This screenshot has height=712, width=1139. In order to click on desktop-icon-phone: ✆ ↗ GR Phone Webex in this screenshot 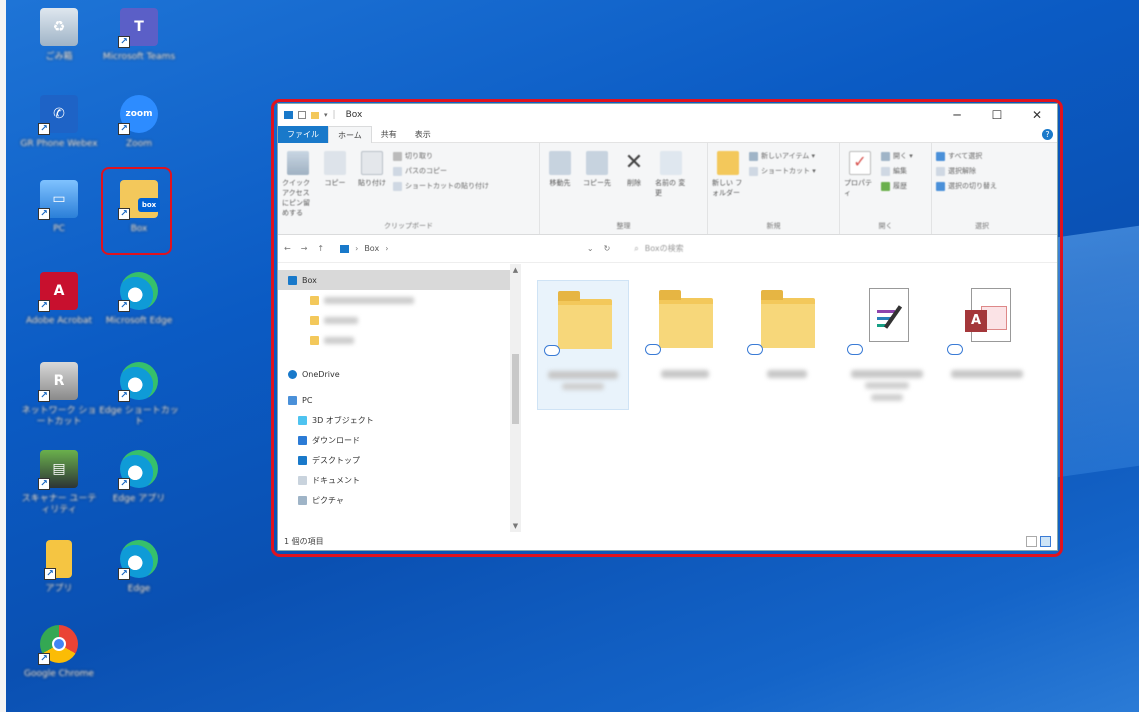, I will do `click(59, 122)`.